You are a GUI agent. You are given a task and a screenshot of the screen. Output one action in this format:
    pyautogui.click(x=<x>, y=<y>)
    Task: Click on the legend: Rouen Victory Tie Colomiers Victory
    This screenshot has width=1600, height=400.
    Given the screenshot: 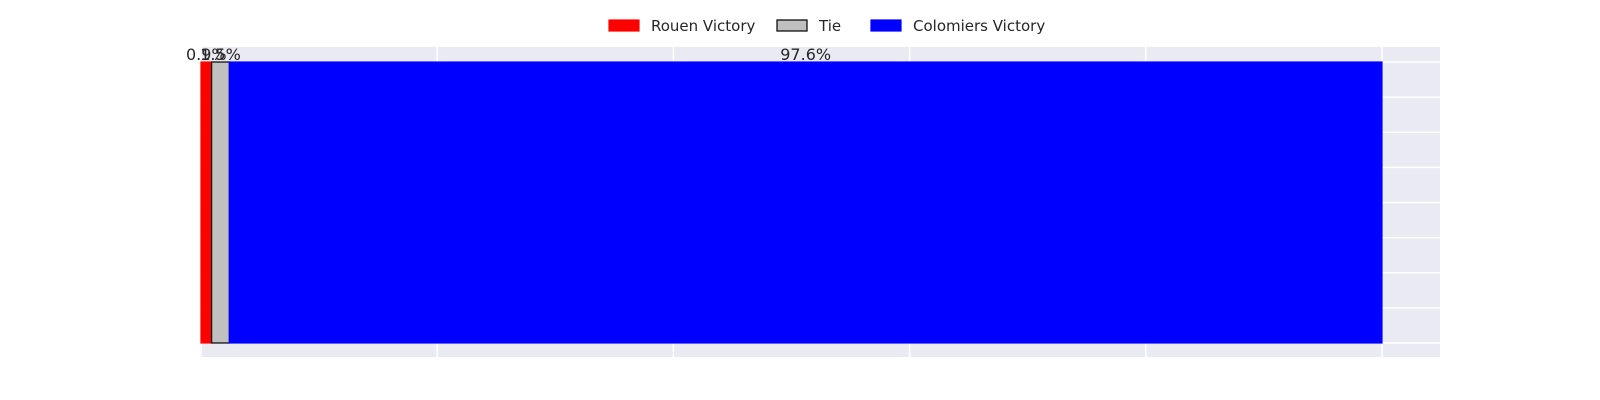 What is the action you would take?
    pyautogui.click(x=826, y=26)
    